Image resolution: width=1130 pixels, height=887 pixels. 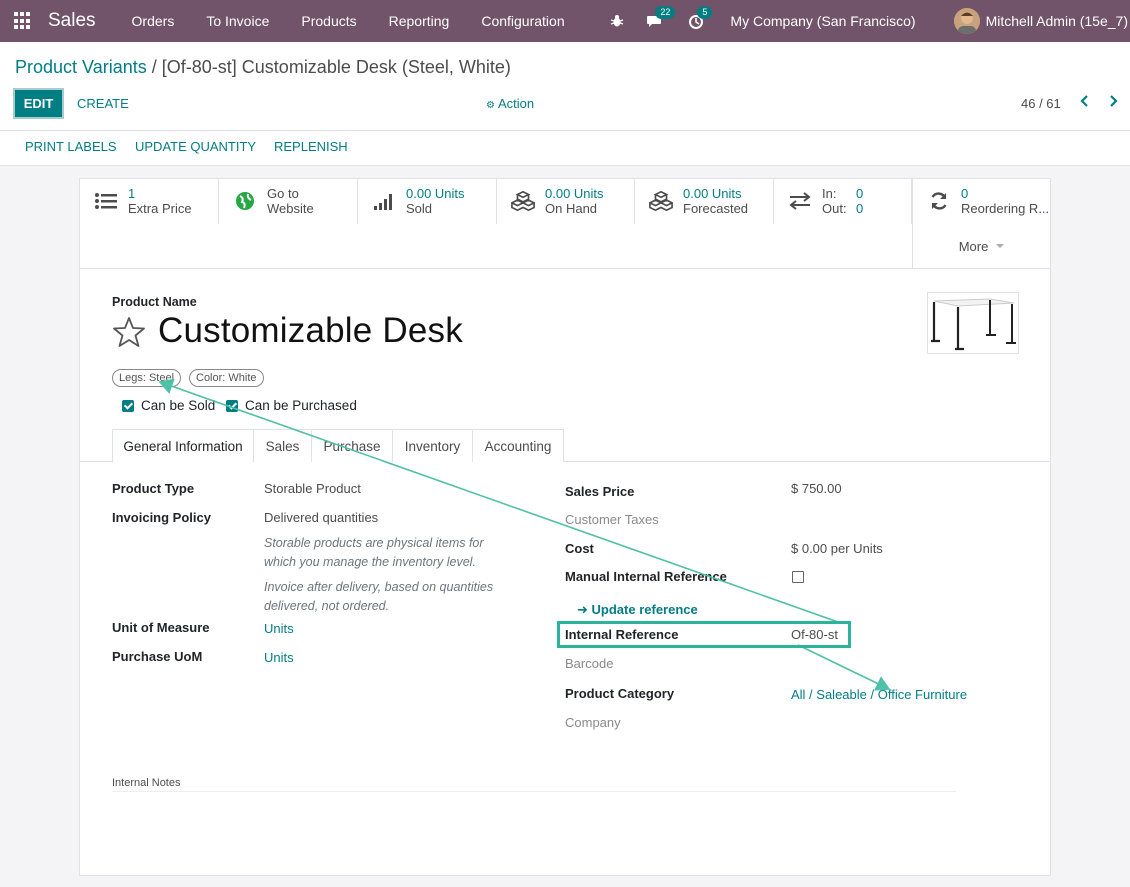 What do you see at coordinates (23, 21) in the screenshot?
I see `apps-menu-icon` at bounding box center [23, 21].